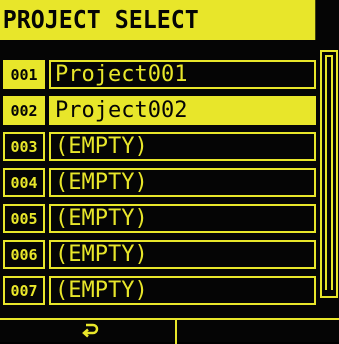  I want to click on project-row: 007 (EMPTY), so click(159, 290).